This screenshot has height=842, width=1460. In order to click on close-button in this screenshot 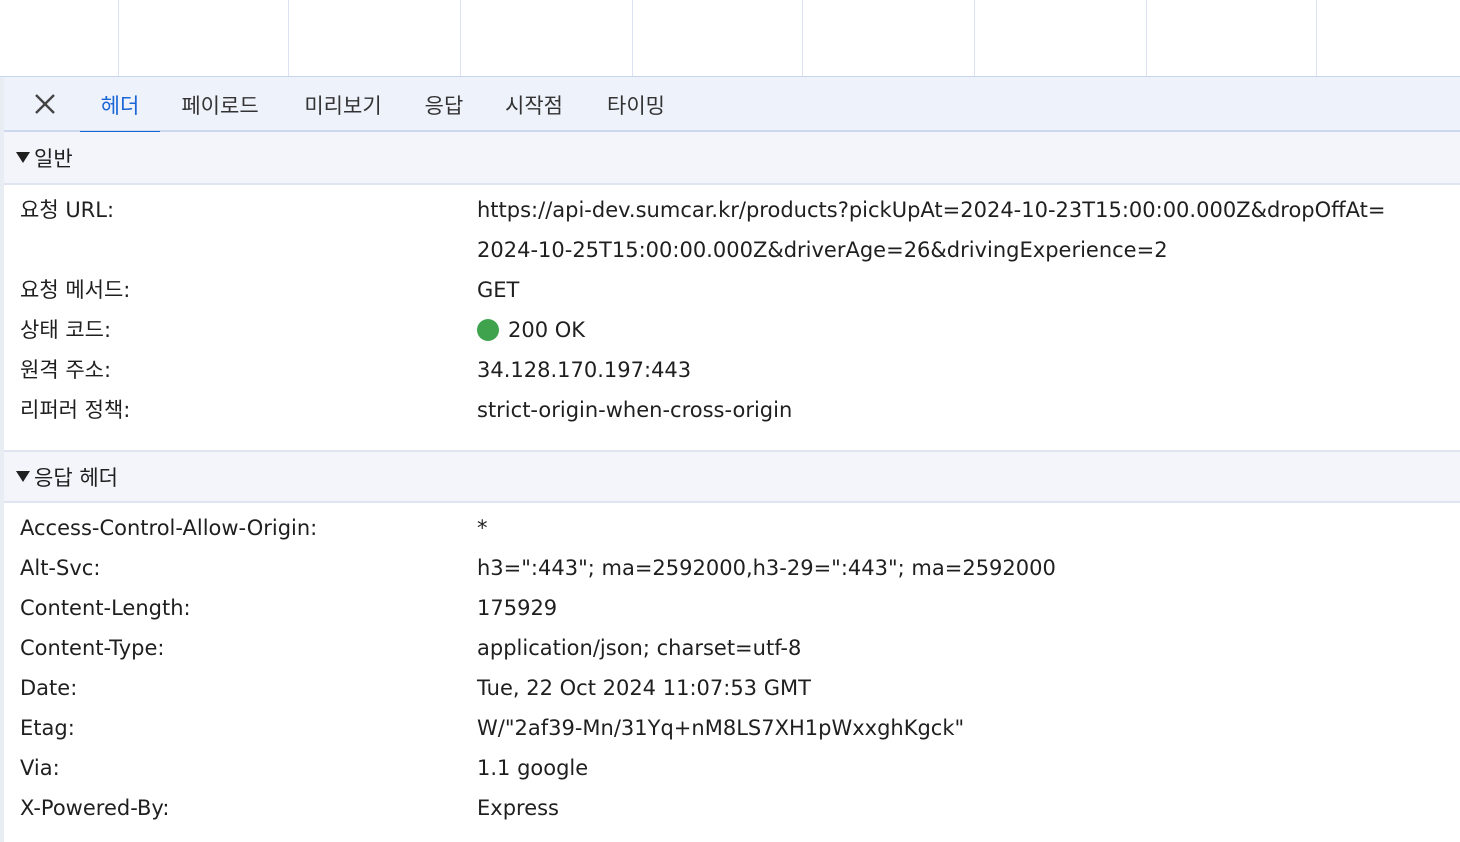, I will do `click(45, 104)`.